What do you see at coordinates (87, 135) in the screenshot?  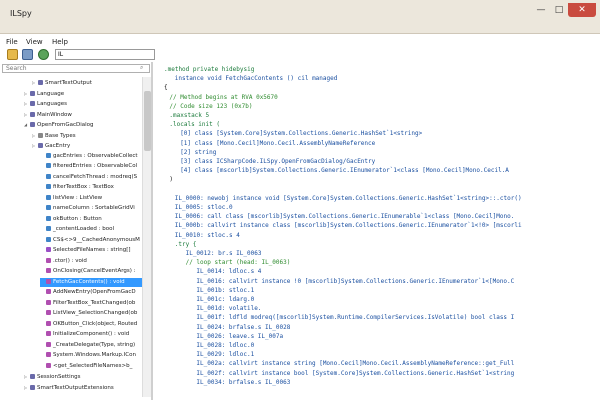 I see `tree-item: ▷ Base Types` at bounding box center [87, 135].